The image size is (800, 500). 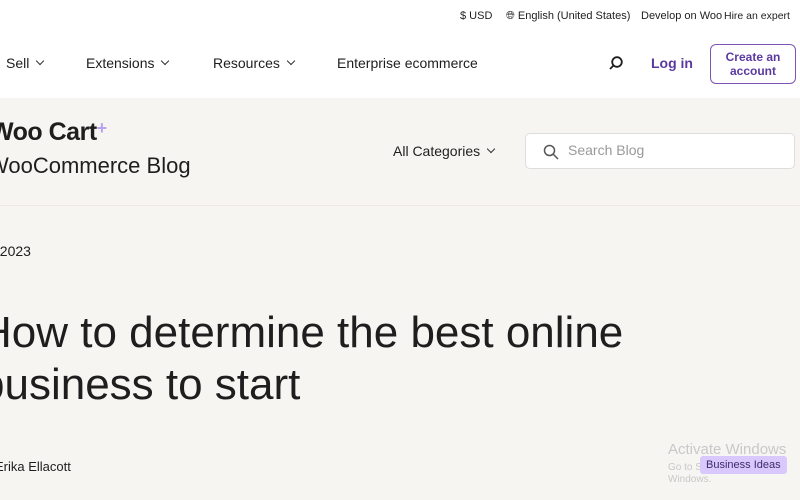 I want to click on create-account-button: Create an account, so click(x=753, y=64).